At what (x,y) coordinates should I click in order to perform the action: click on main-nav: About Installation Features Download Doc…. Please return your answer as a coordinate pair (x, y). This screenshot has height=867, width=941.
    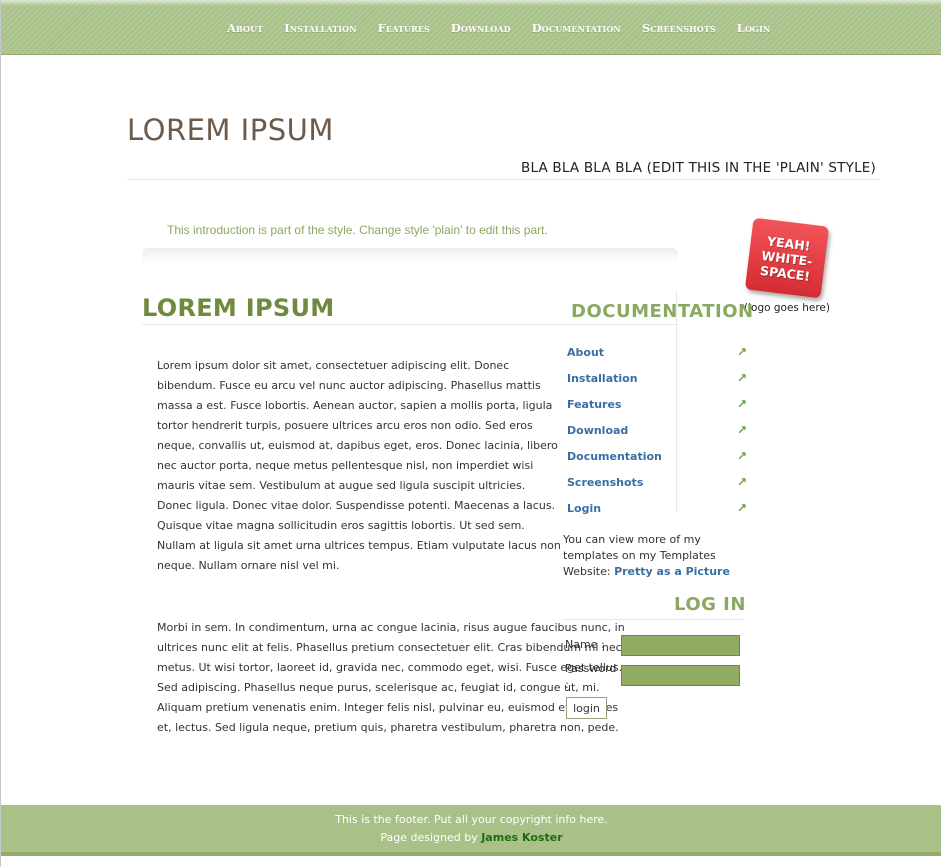
    Looking at the image, I should click on (509, 28).